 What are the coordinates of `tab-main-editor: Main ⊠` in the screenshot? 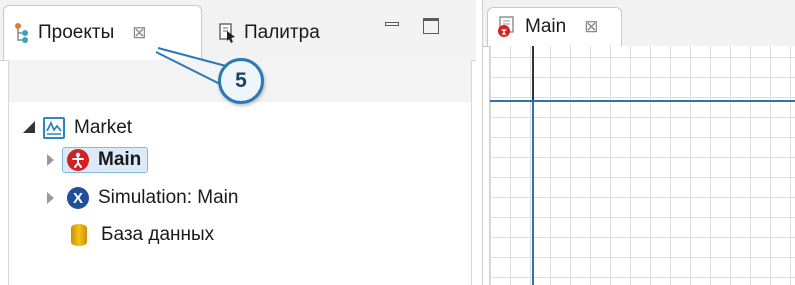 It's located at (554, 26).